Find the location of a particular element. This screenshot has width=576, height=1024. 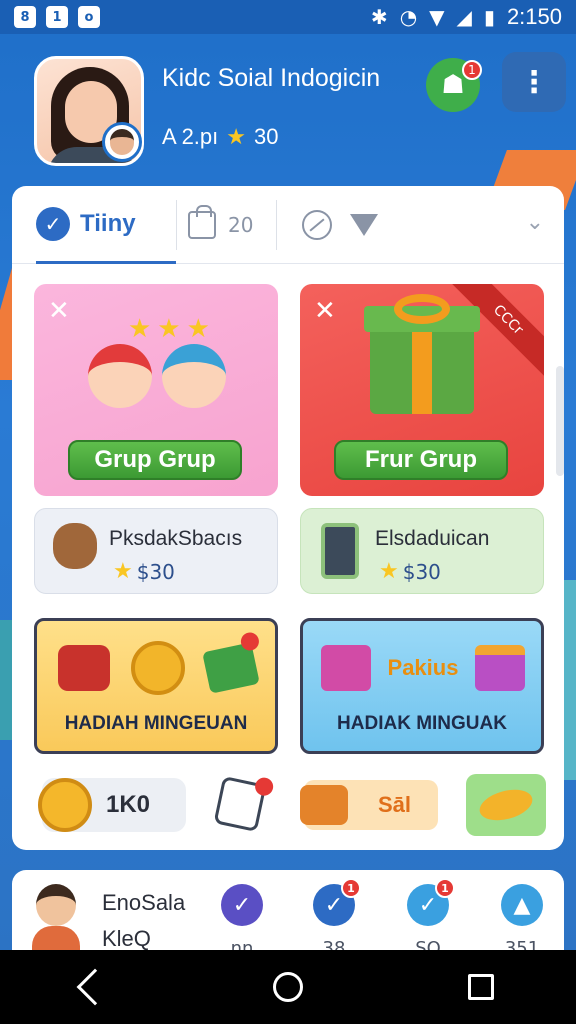

coin-balance: 1K0 is located at coordinates (112, 805).